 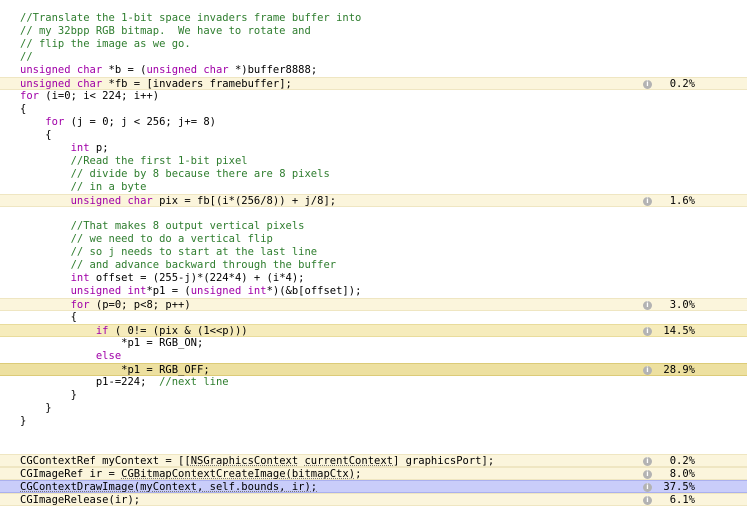 What do you see at coordinates (90, 382) in the screenshot?
I see `code-token: p1-=224;` at bounding box center [90, 382].